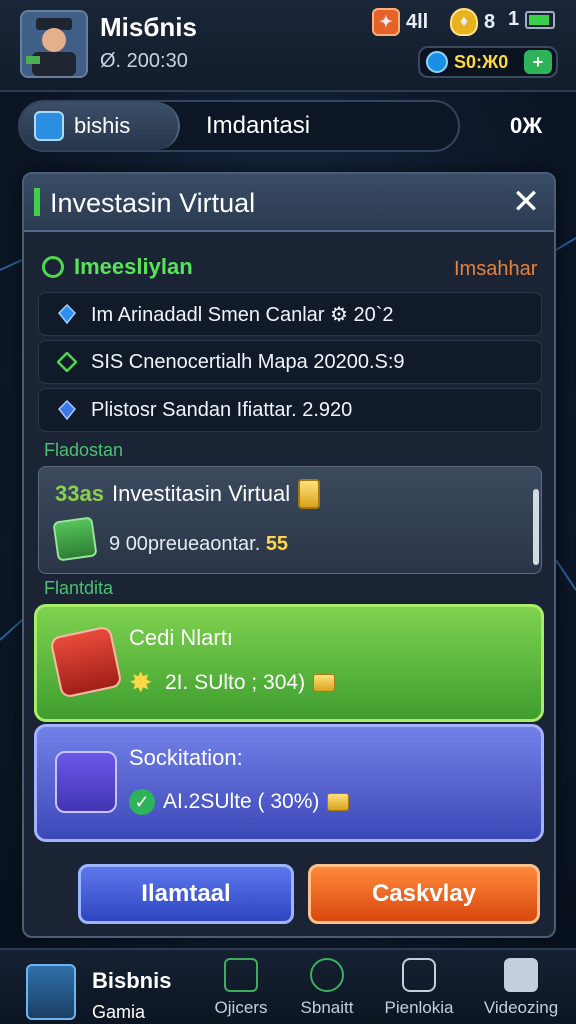 The height and width of the screenshot is (1024, 576). Describe the element at coordinates (437, 62) in the screenshot. I see `coin-icon` at that location.